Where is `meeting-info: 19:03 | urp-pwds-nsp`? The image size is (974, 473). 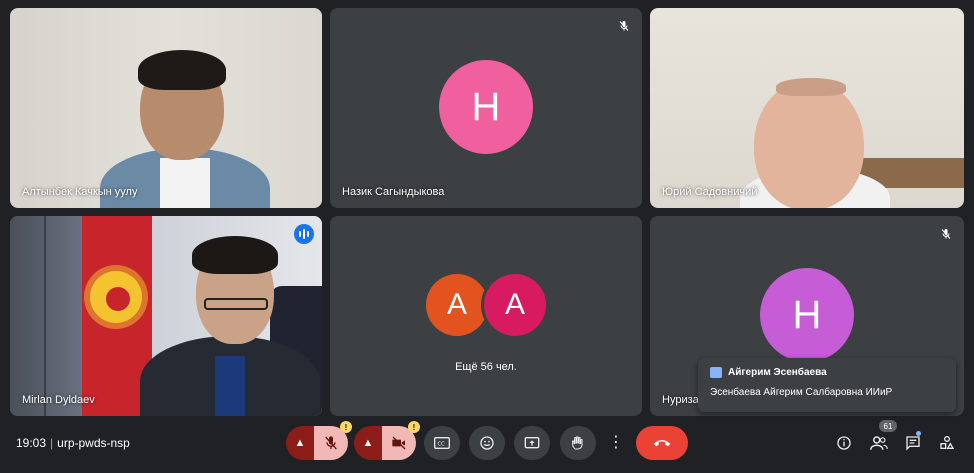
meeting-info: 19:03 | urp-pwds-nsp is located at coordinates (73, 443).